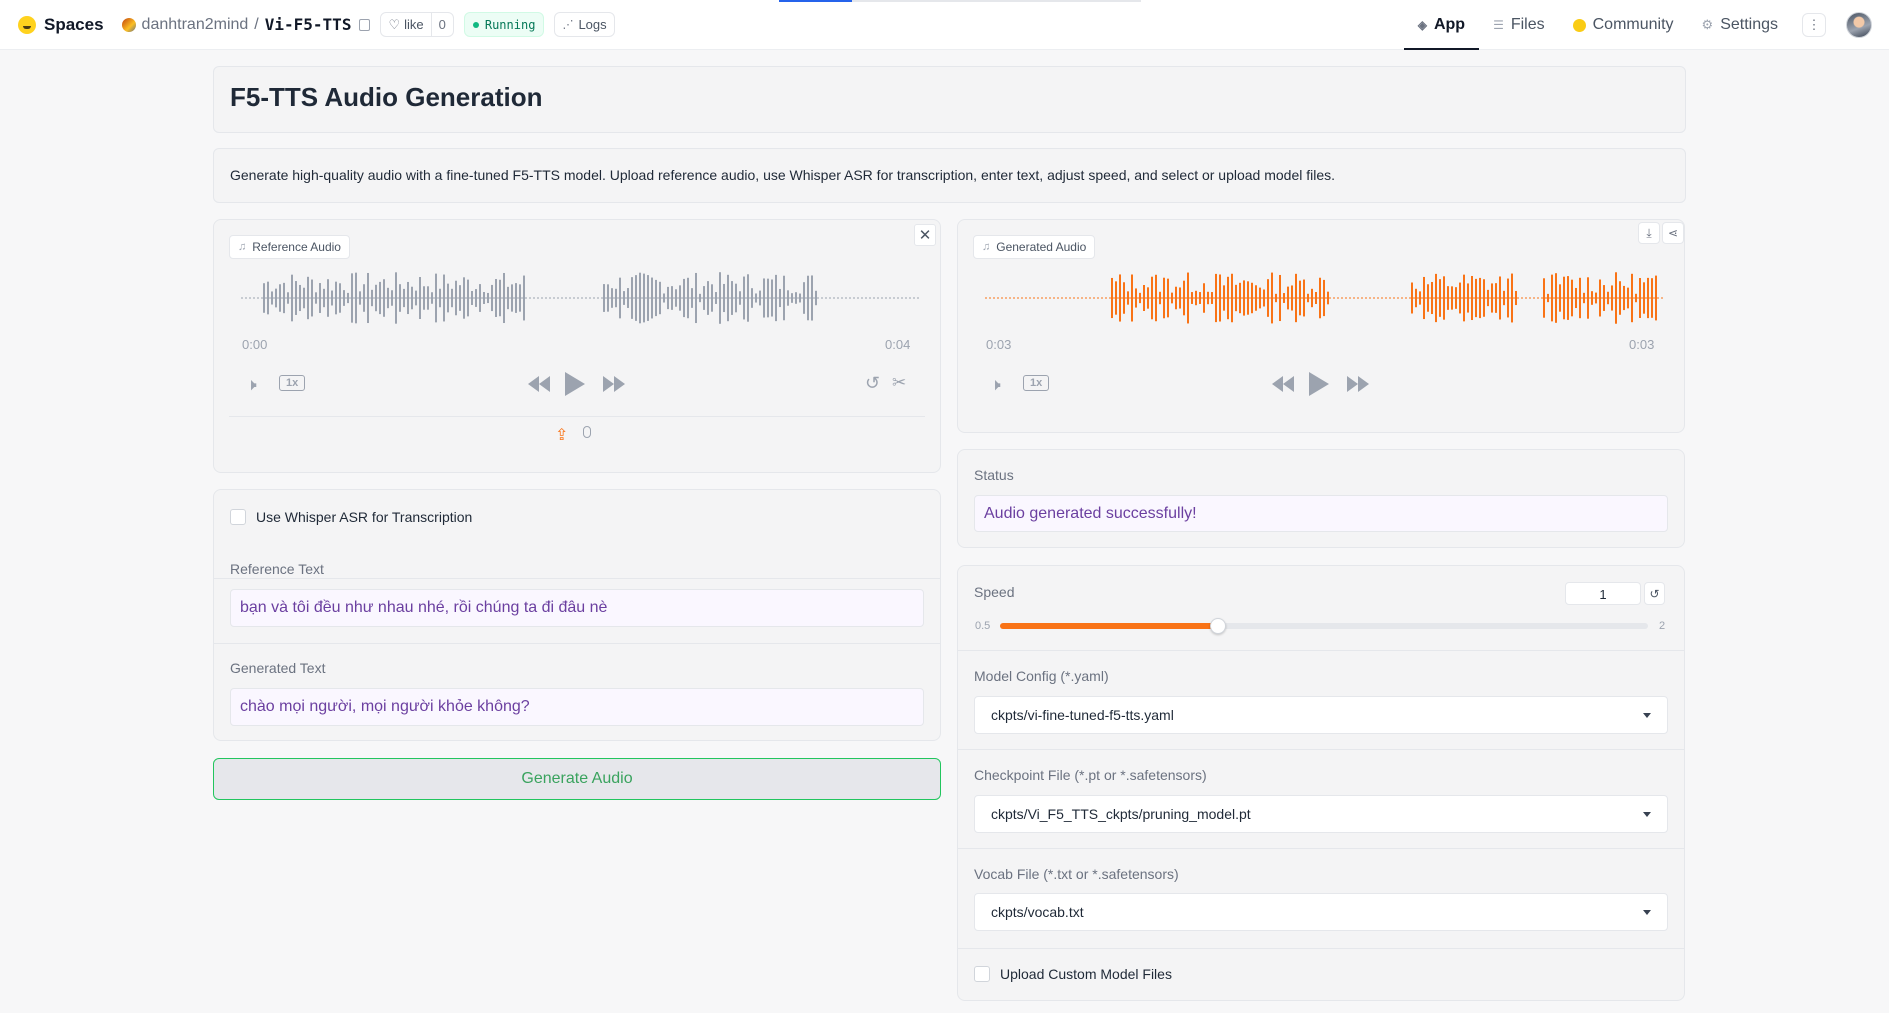 This screenshot has height=1013, width=1889. Describe the element at coordinates (1623, 25) in the screenshot. I see `tab-community: Community` at that location.